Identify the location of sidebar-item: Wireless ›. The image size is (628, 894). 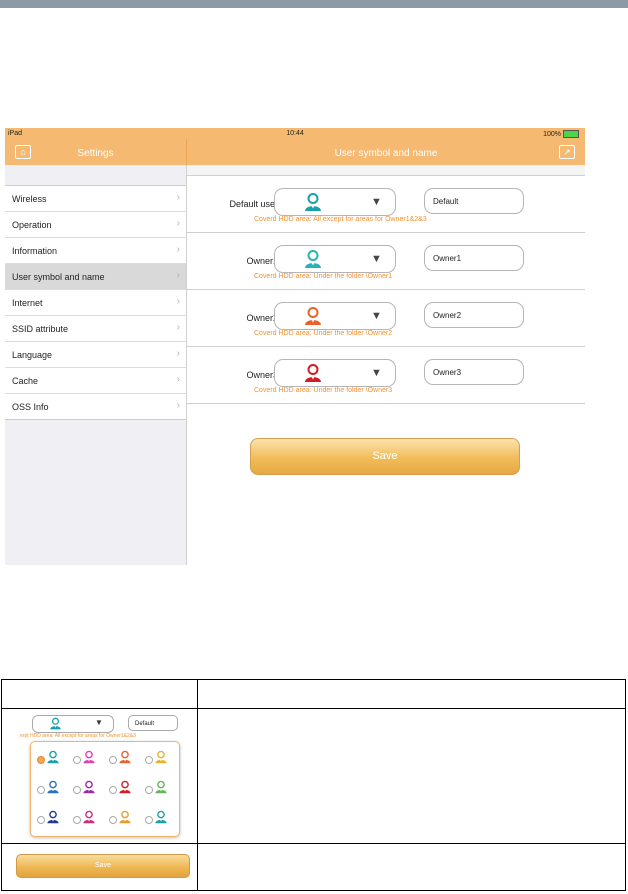
(95, 199).